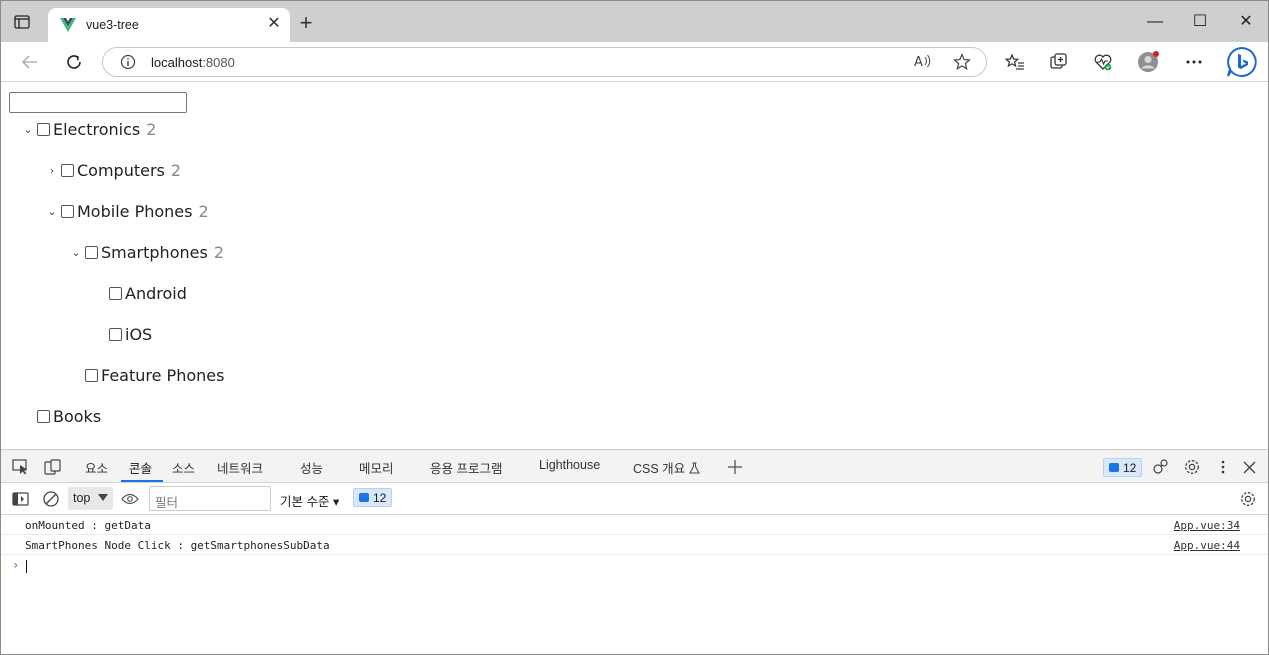 The height and width of the screenshot is (655, 1269). I want to click on live-expression-eye-icon, so click(130, 499).